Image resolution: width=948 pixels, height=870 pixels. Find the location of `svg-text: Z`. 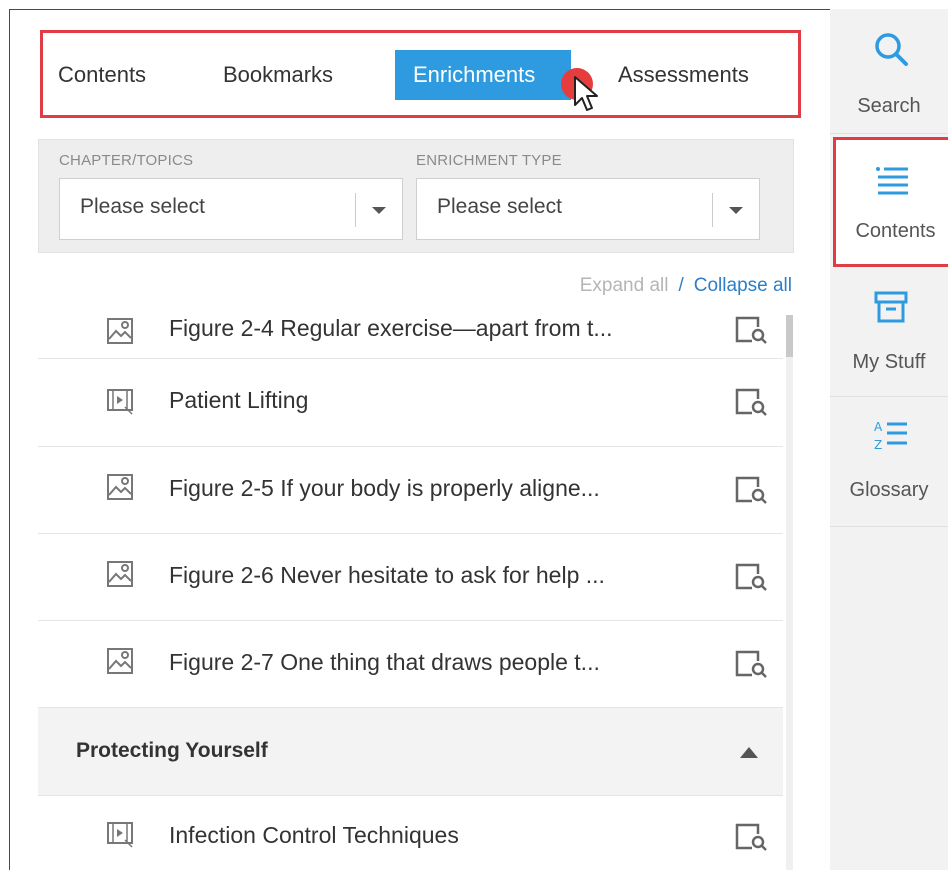

svg-text: Z is located at coordinates (878, 445).